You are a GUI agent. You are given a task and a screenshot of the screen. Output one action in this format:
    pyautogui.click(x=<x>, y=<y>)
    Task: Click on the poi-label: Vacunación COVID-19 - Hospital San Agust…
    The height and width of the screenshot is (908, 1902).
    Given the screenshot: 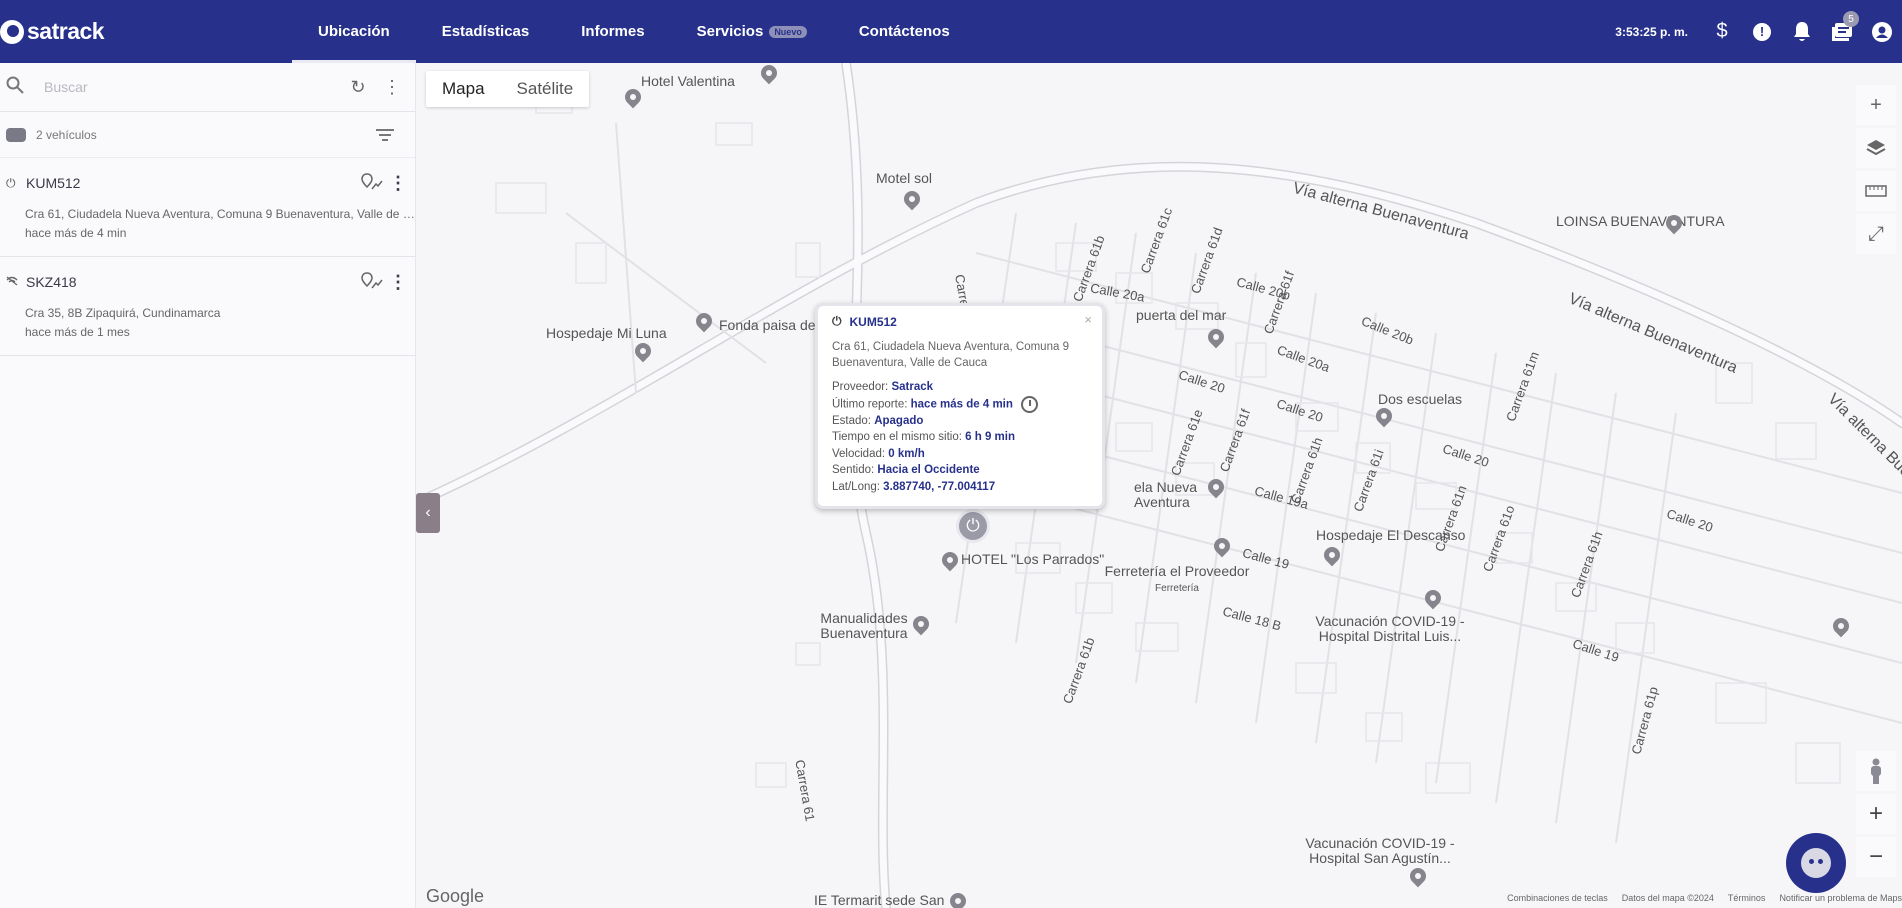 What is the action you would take?
    pyautogui.click(x=1380, y=851)
    